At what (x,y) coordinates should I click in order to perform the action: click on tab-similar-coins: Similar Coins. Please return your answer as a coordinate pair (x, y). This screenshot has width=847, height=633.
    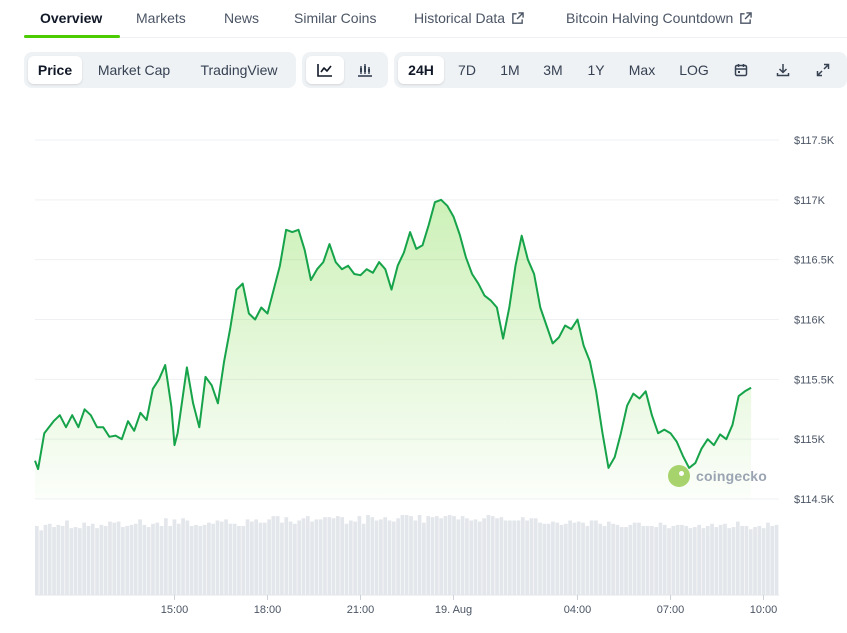
    Looking at the image, I should click on (335, 18).